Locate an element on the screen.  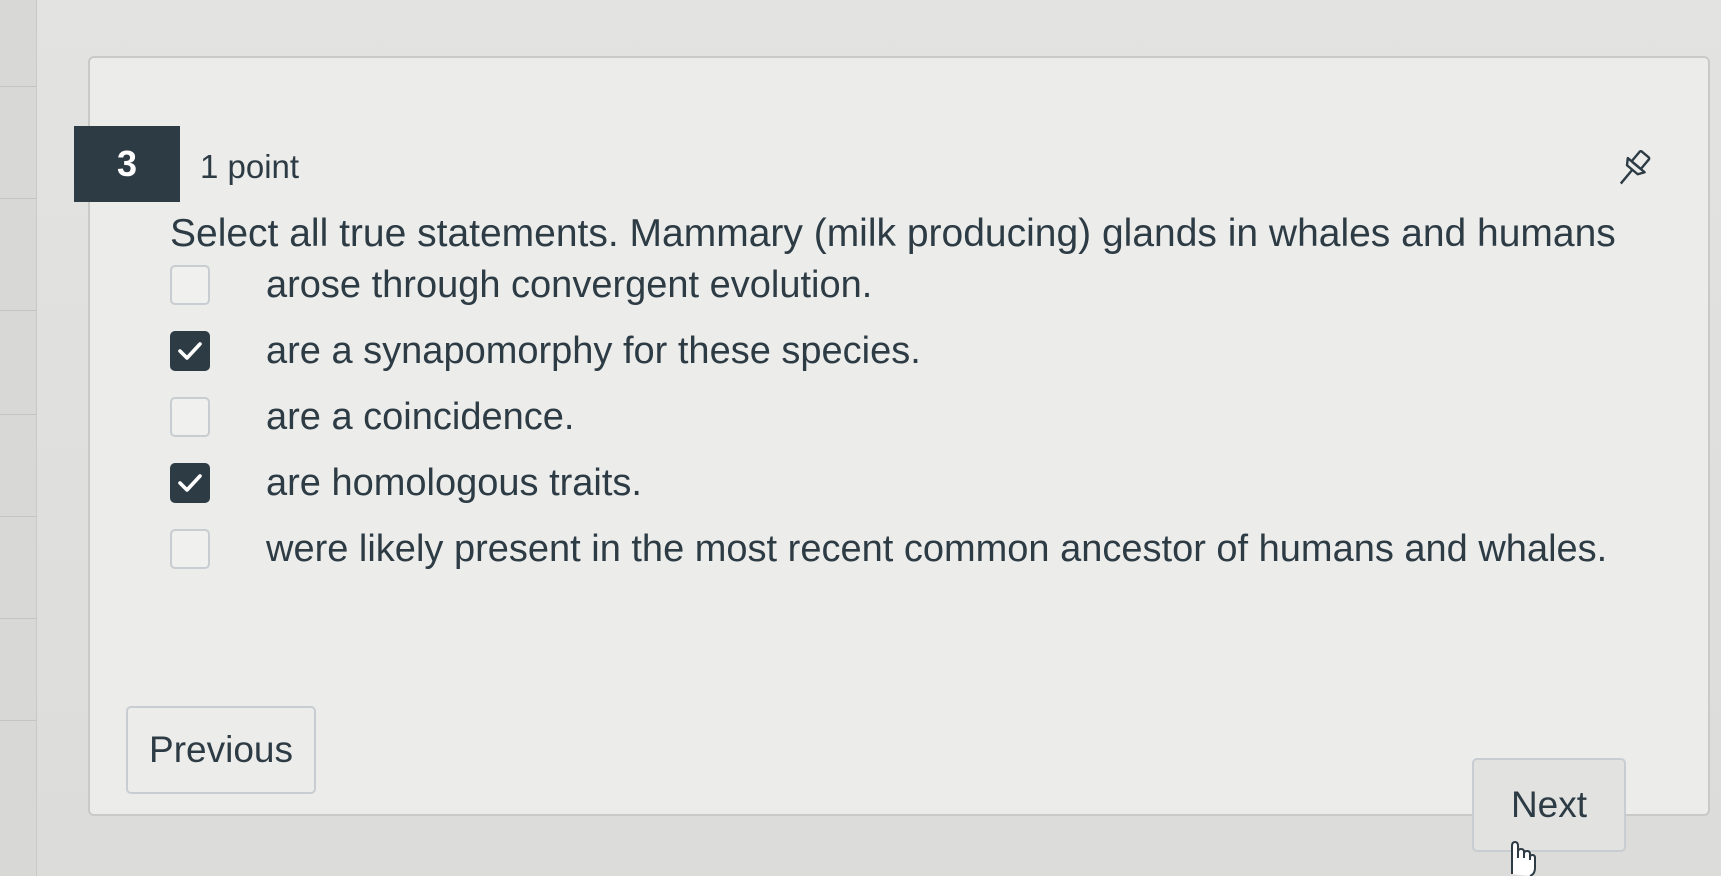
answer-option: are a synapomorphy for these species. is located at coordinates (545, 351).